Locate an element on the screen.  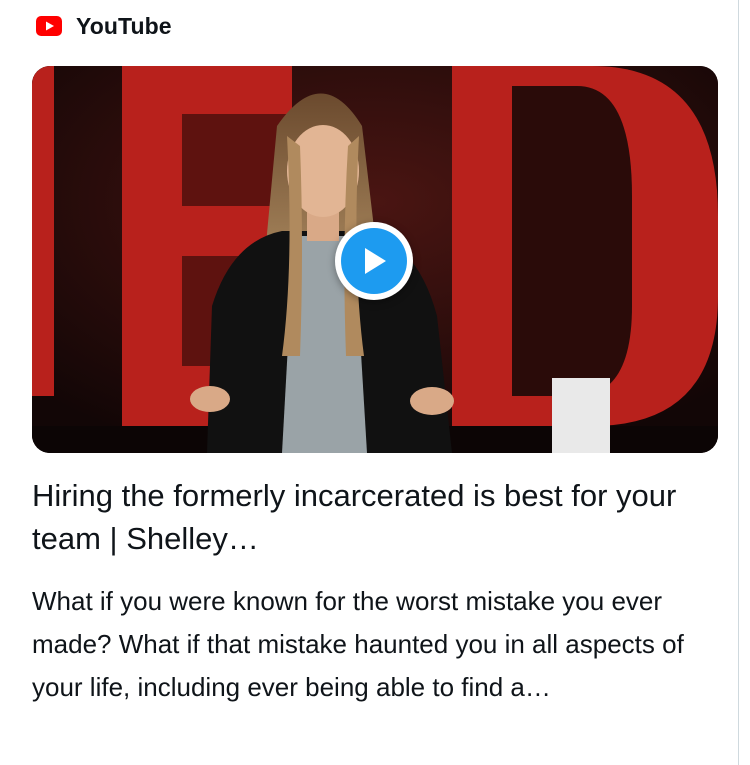
play-button is located at coordinates (374, 261).